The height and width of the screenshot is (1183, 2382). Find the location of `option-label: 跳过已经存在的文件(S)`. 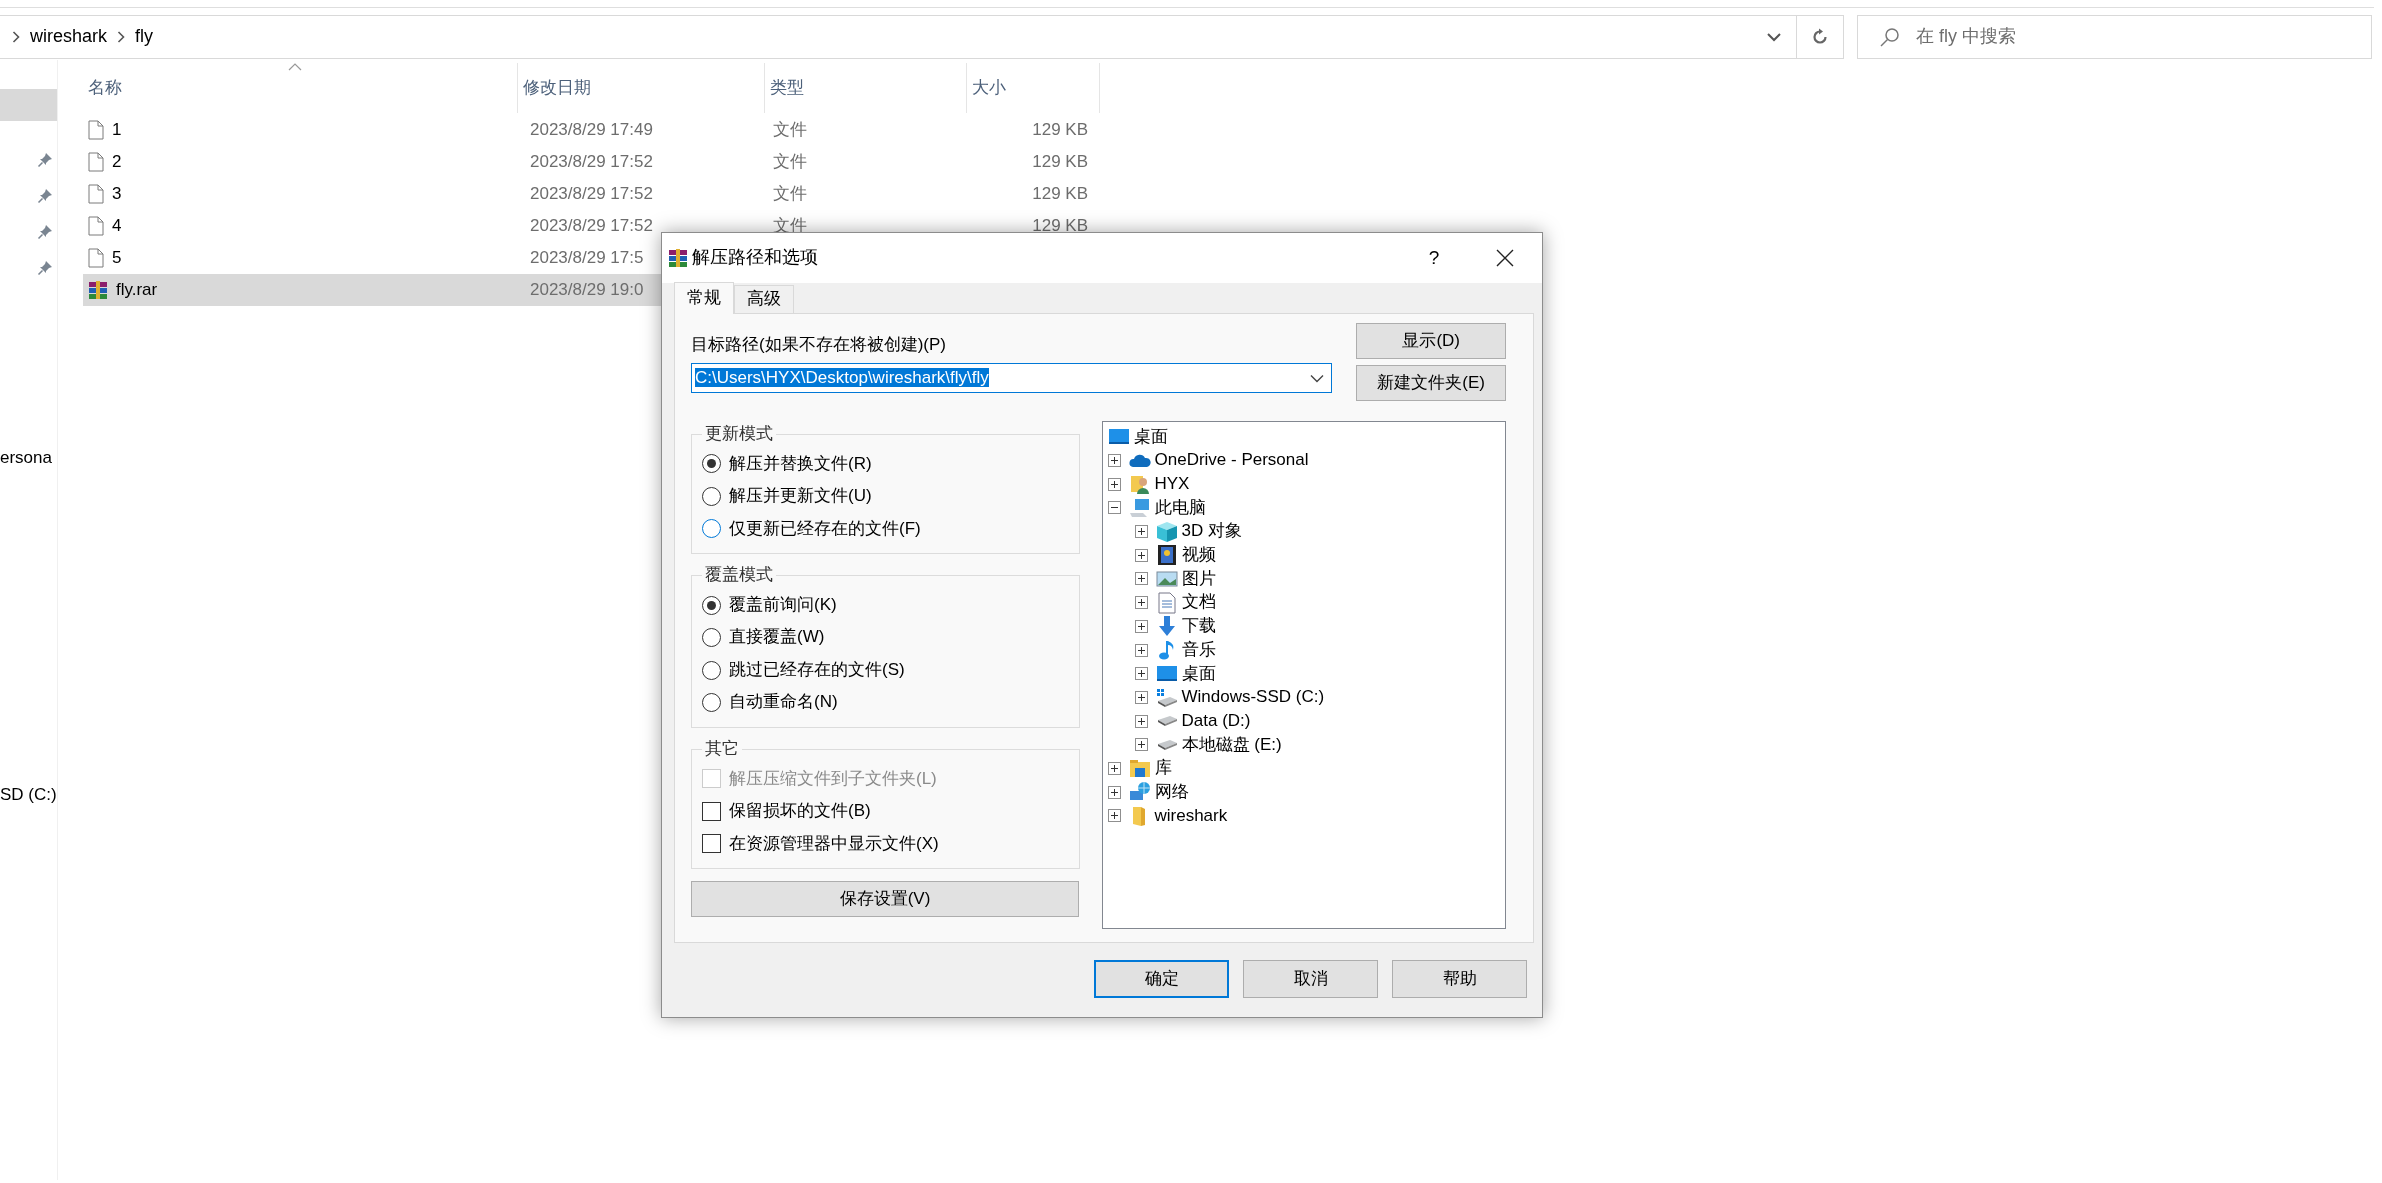

option-label: 跳过已经存在的文件(S) is located at coordinates (817, 670).